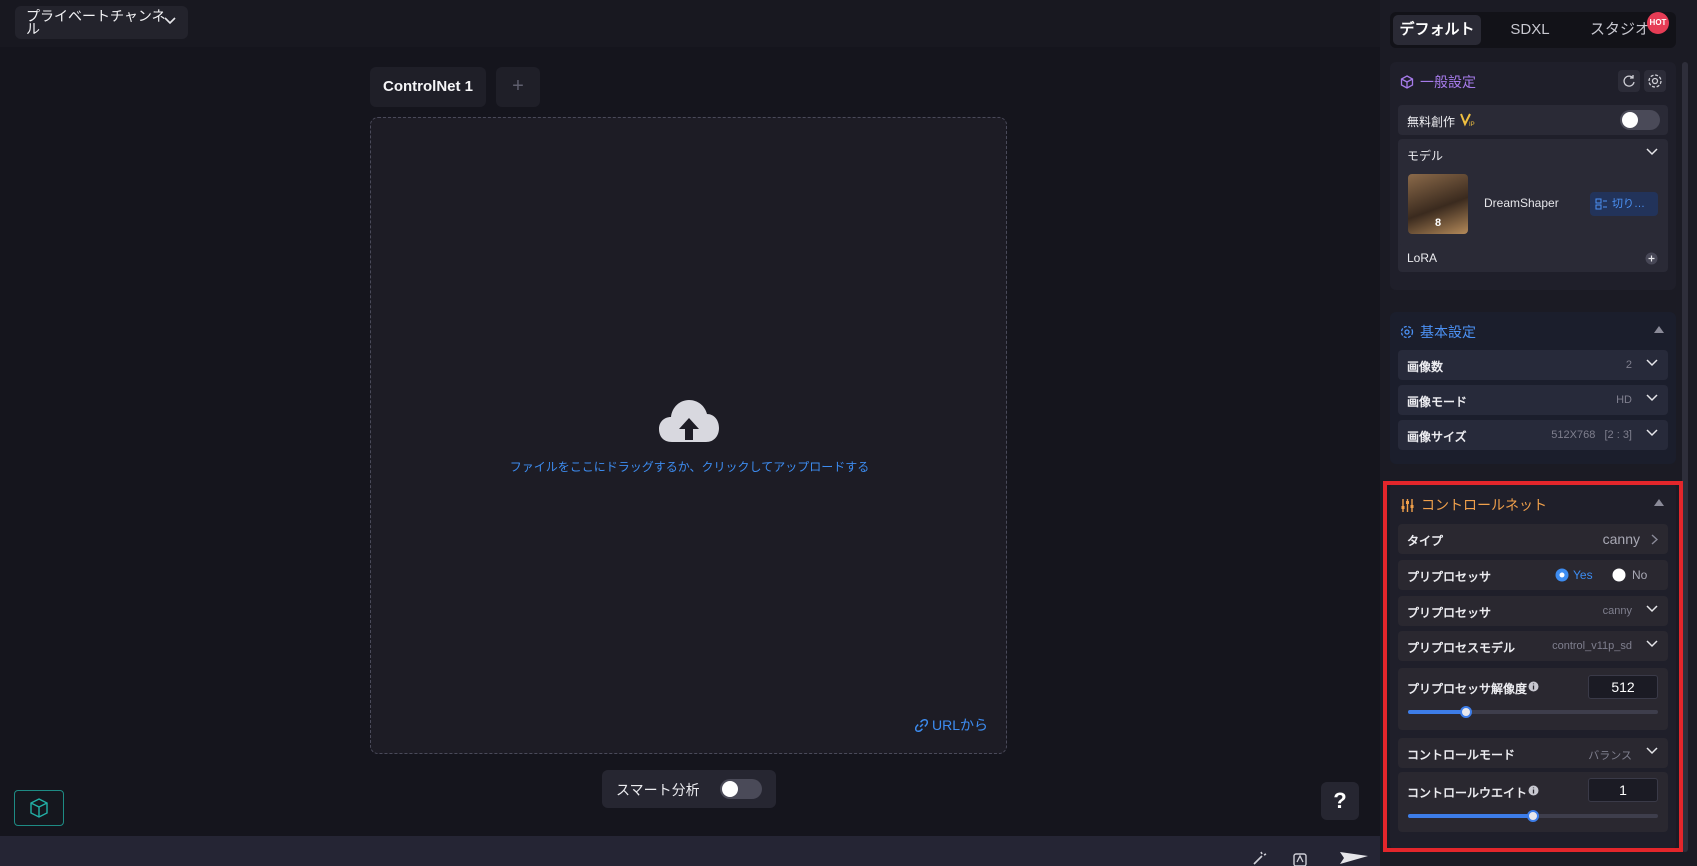 The width and height of the screenshot is (1697, 866). I want to click on tab-default: デフォルト, so click(1437, 30).